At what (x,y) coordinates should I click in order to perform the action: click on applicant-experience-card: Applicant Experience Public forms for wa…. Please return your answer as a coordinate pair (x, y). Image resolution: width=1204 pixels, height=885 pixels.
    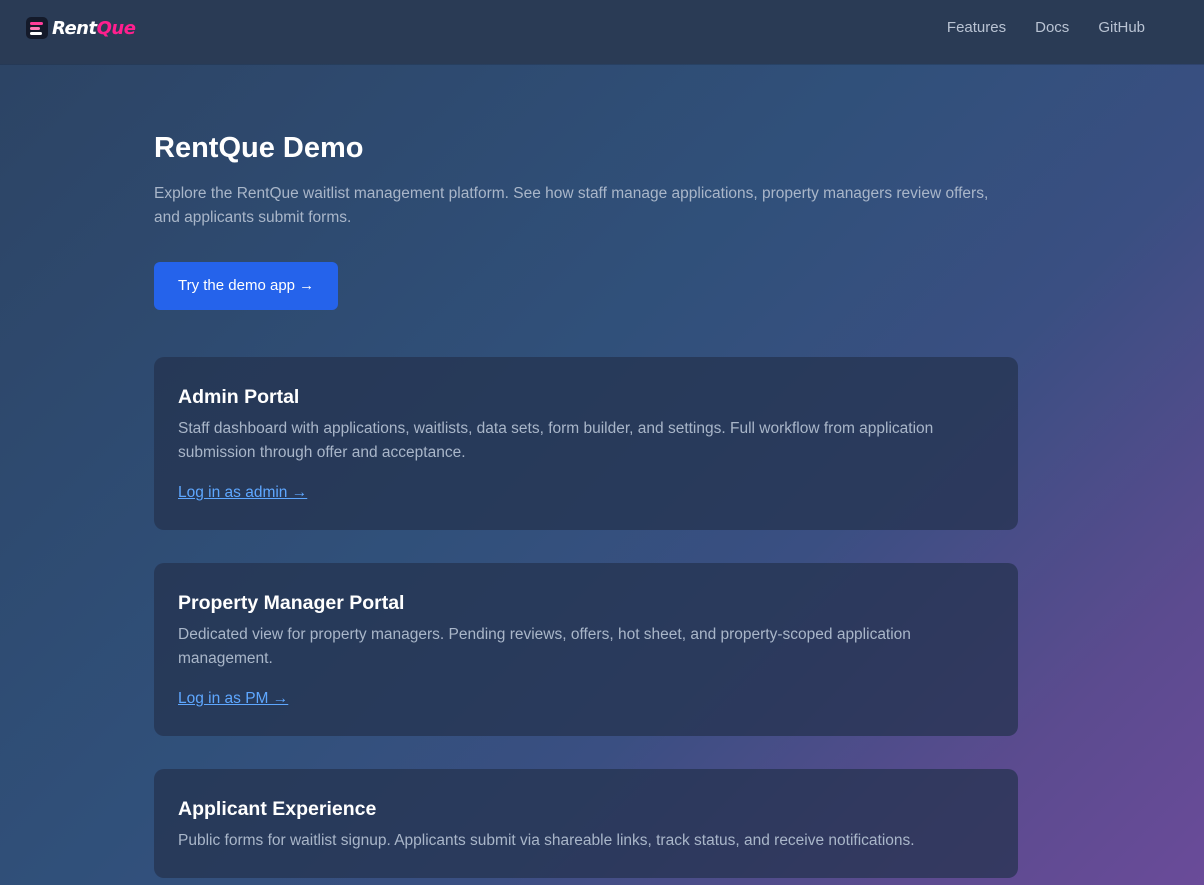
    Looking at the image, I should click on (586, 823).